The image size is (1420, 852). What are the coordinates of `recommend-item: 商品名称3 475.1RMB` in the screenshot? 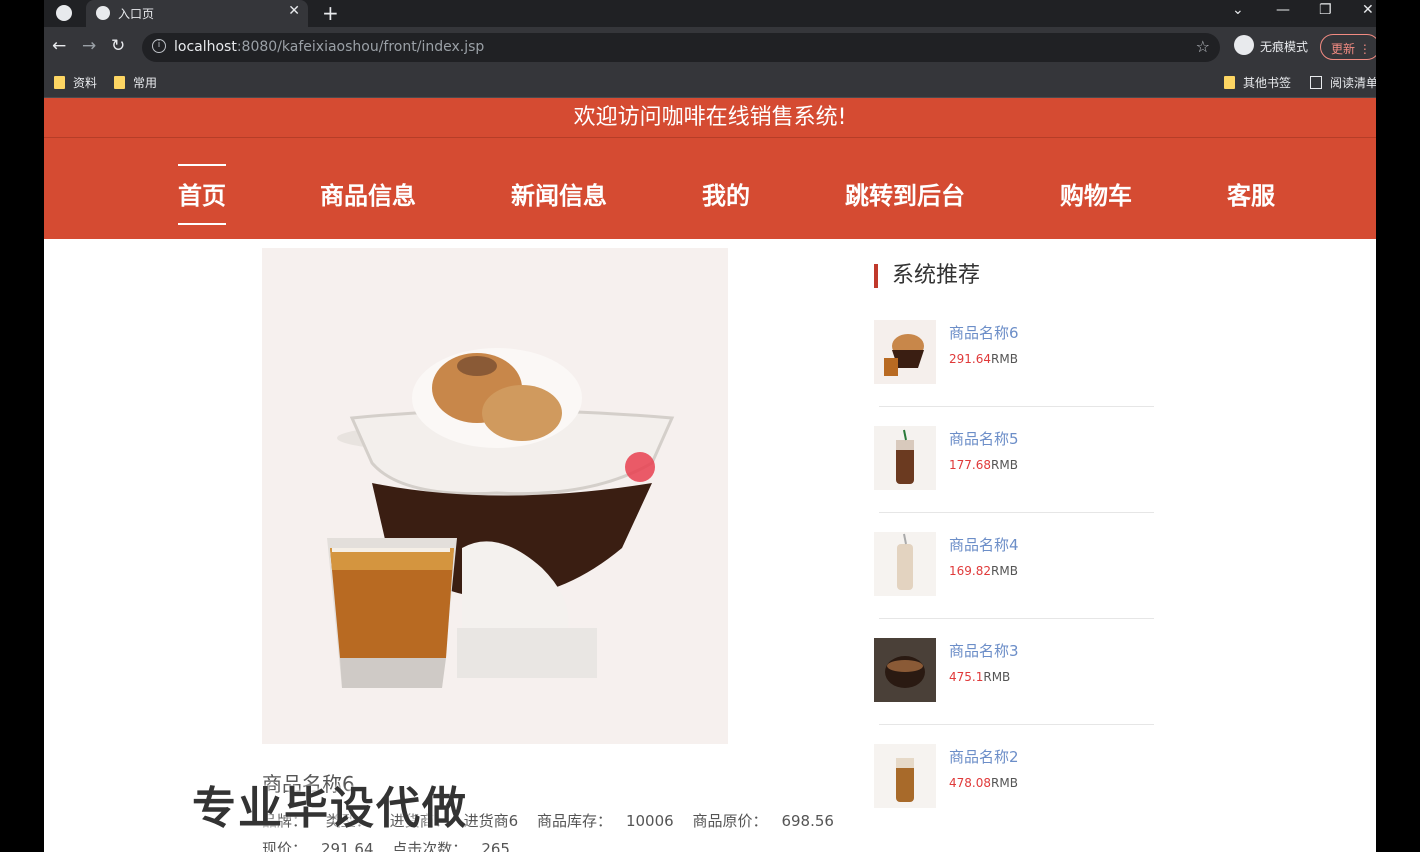 It's located at (1014, 691).